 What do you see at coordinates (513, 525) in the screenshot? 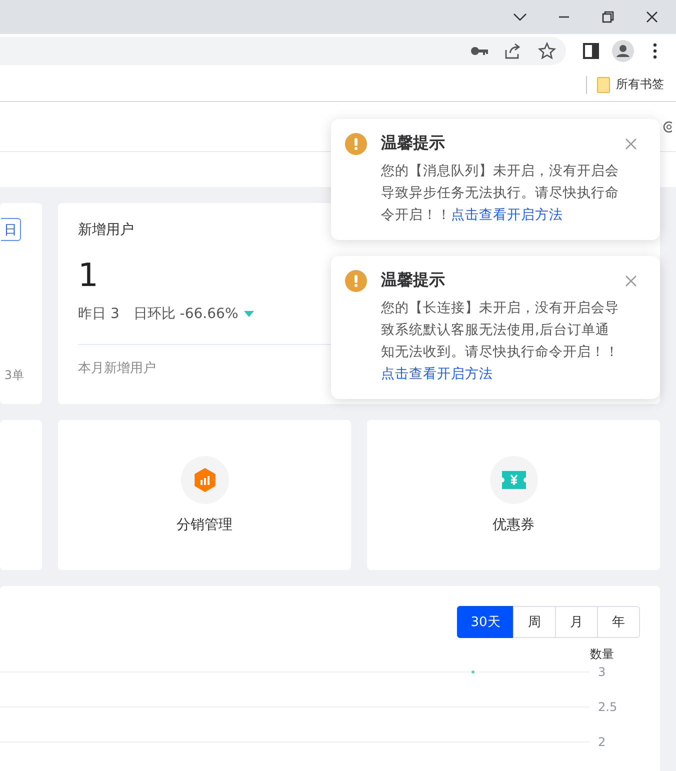
I see `shortcut-label: 优惠券` at bounding box center [513, 525].